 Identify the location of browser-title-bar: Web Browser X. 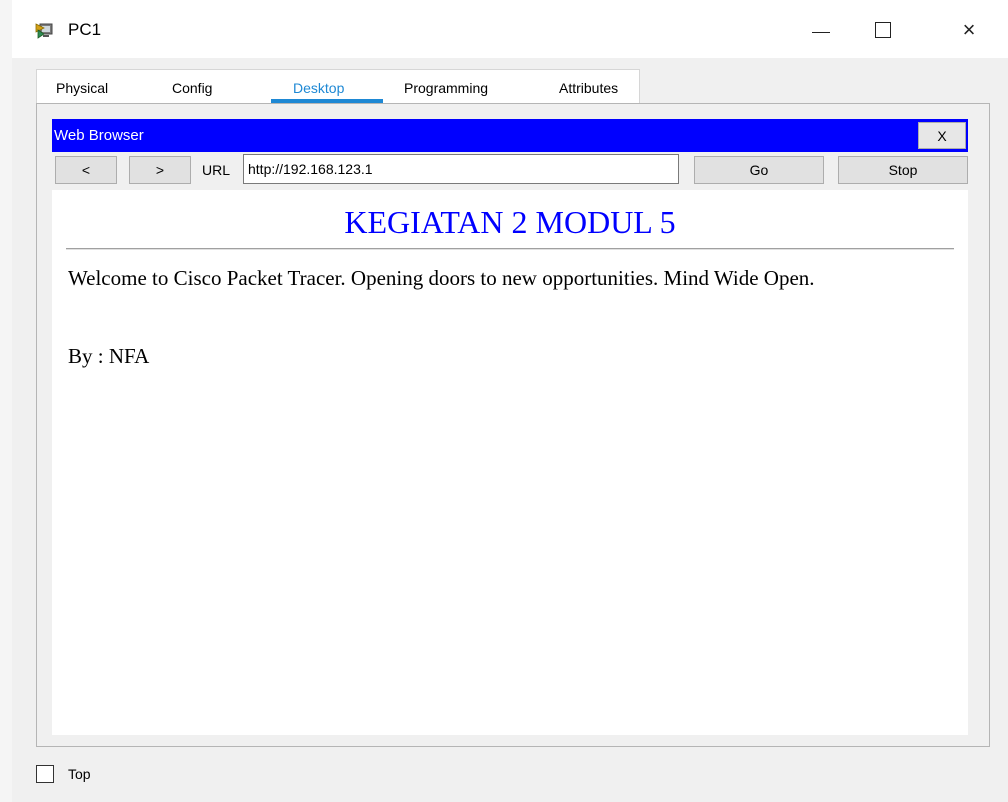
(510, 135).